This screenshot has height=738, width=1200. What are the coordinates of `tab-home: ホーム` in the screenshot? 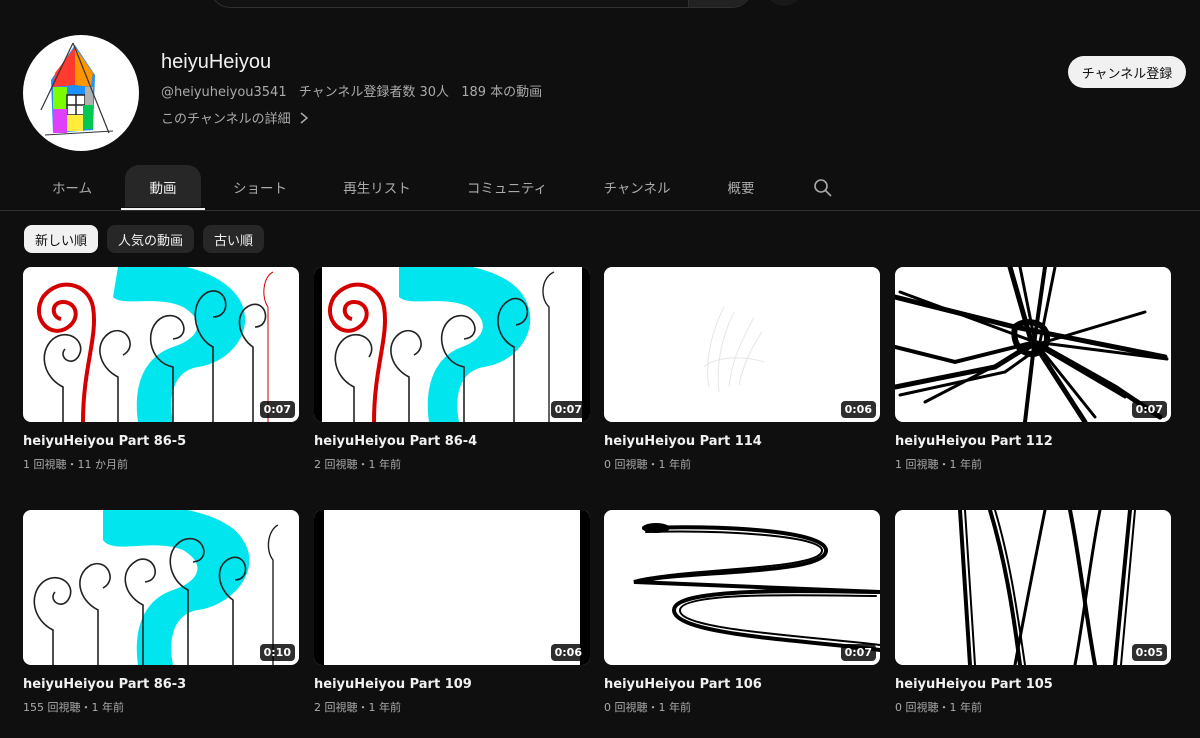 It's located at (72, 187).